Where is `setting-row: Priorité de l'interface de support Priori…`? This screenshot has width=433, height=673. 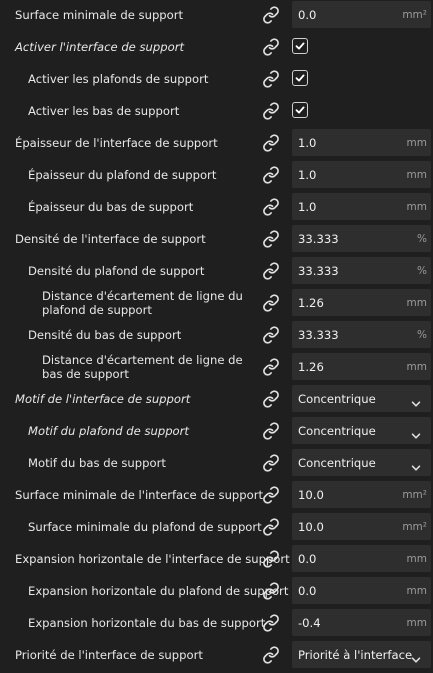 setting-row: Priorité de l'interface de support Priori… is located at coordinates (216, 655).